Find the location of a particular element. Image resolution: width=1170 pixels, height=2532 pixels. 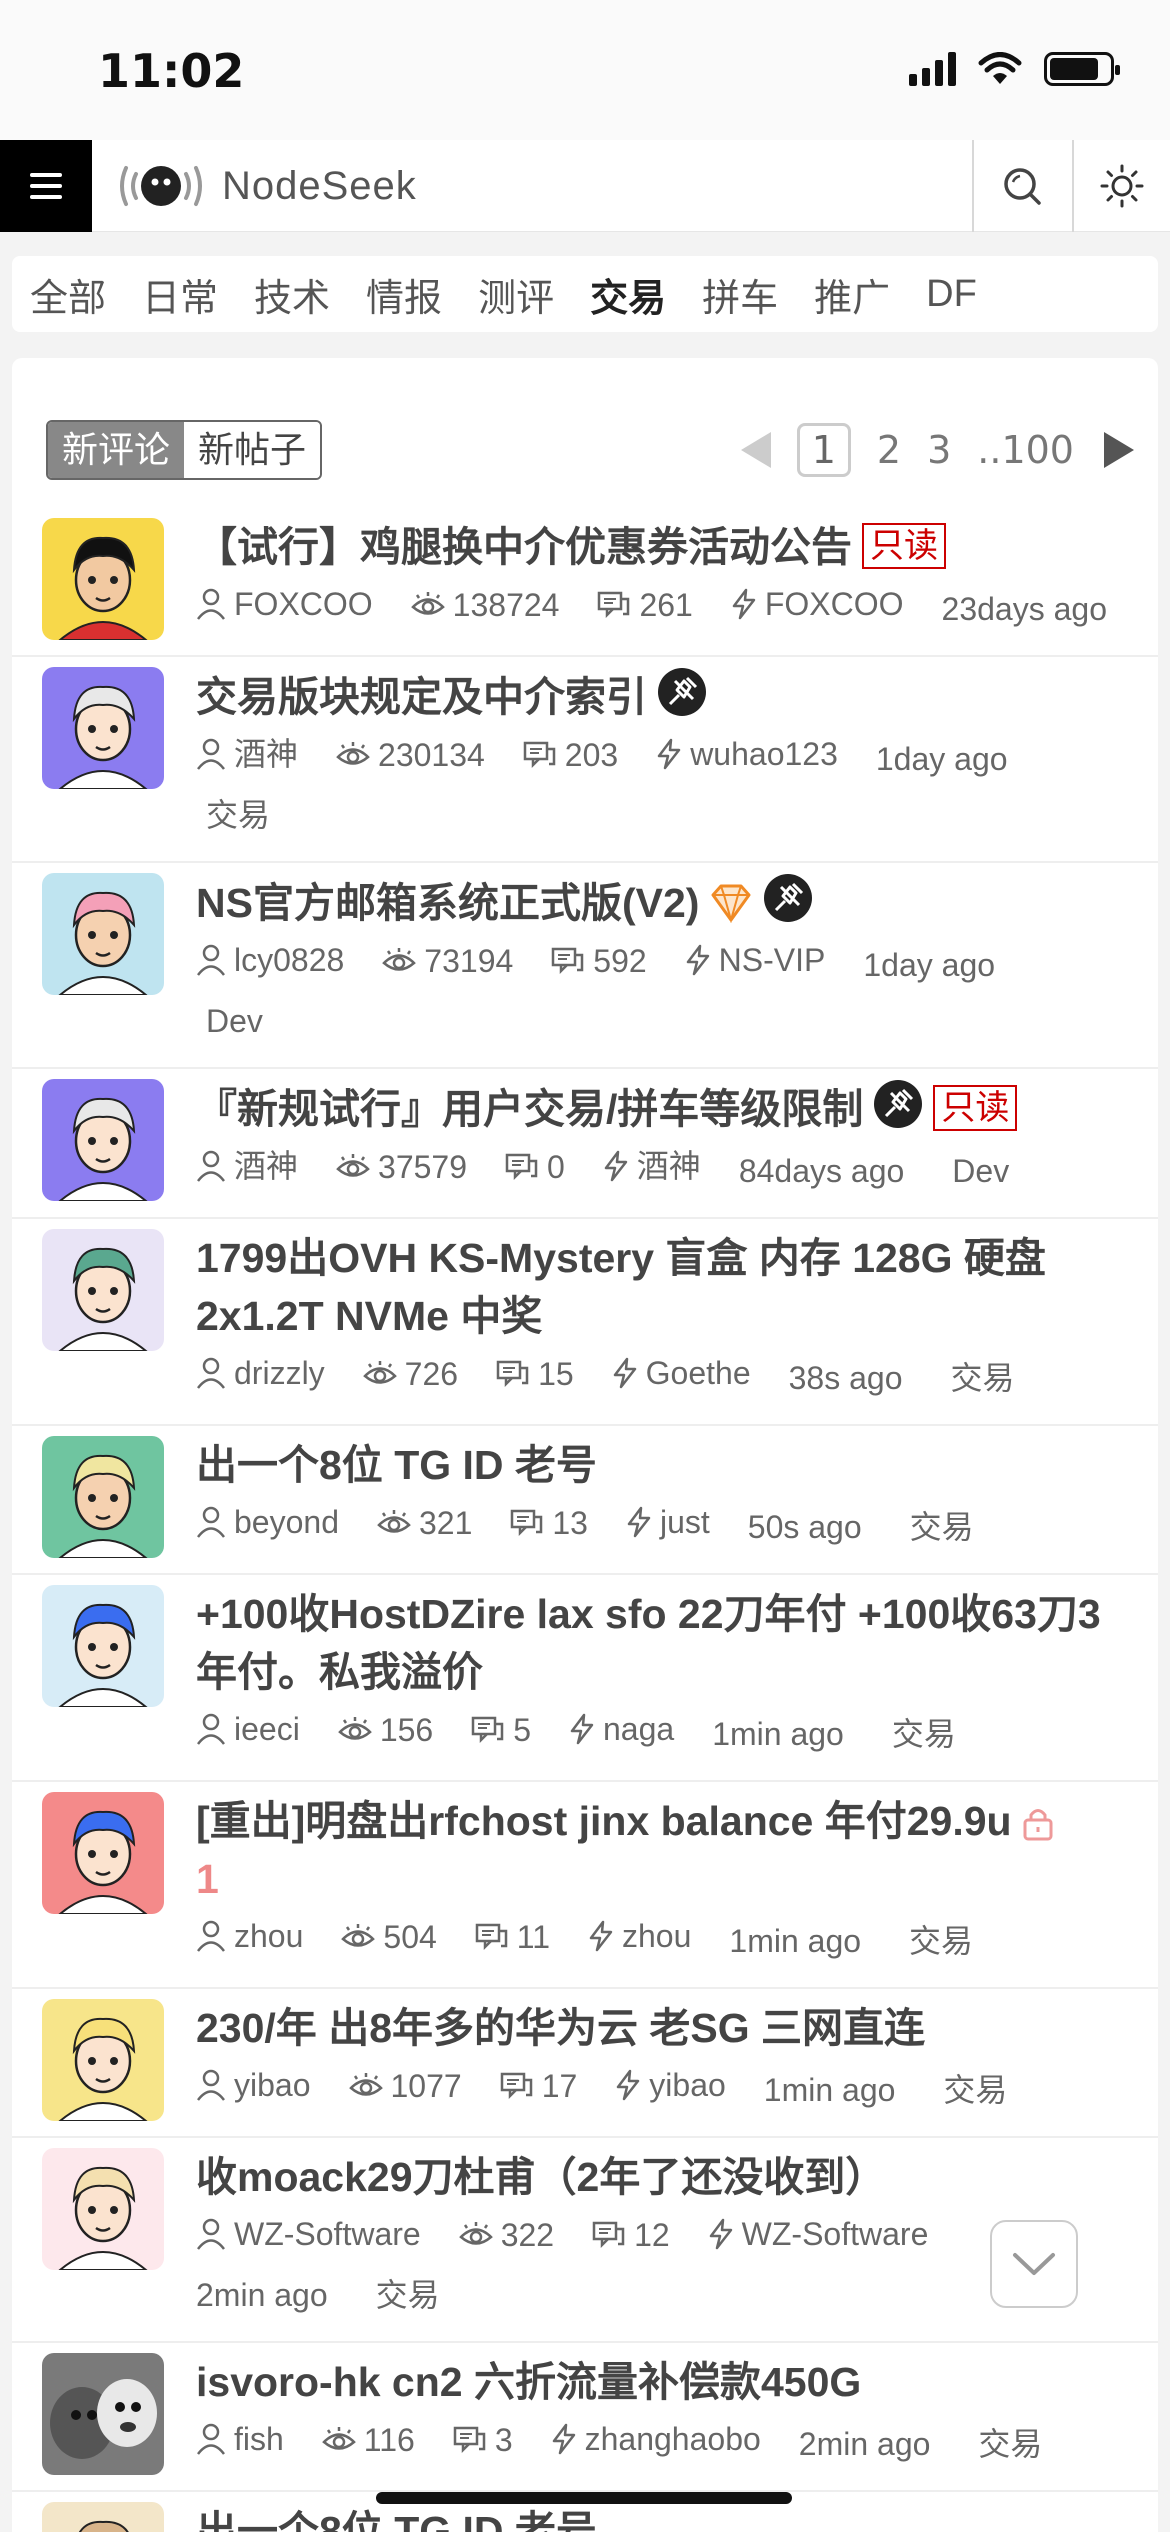

post-title: 230/年 出8年多的华为云 老SG 三网直连 is located at coordinates (662, 2028).